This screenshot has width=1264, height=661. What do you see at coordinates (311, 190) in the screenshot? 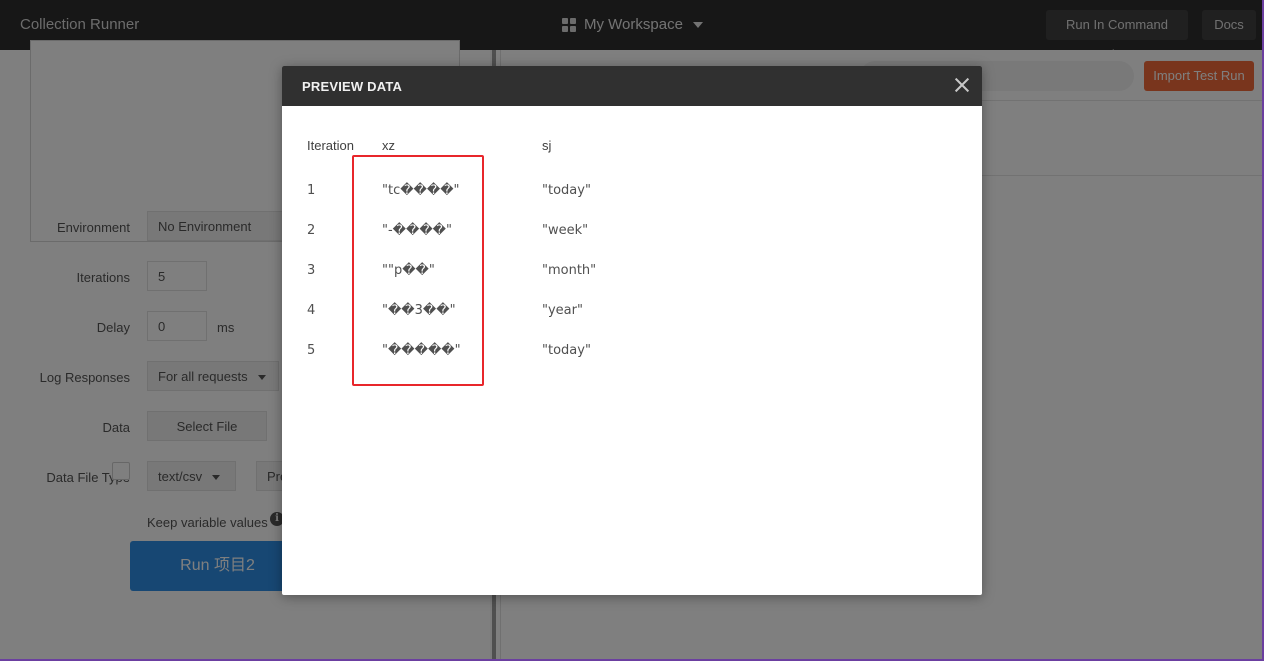
I see `table-cell-iteration: 1` at bounding box center [311, 190].